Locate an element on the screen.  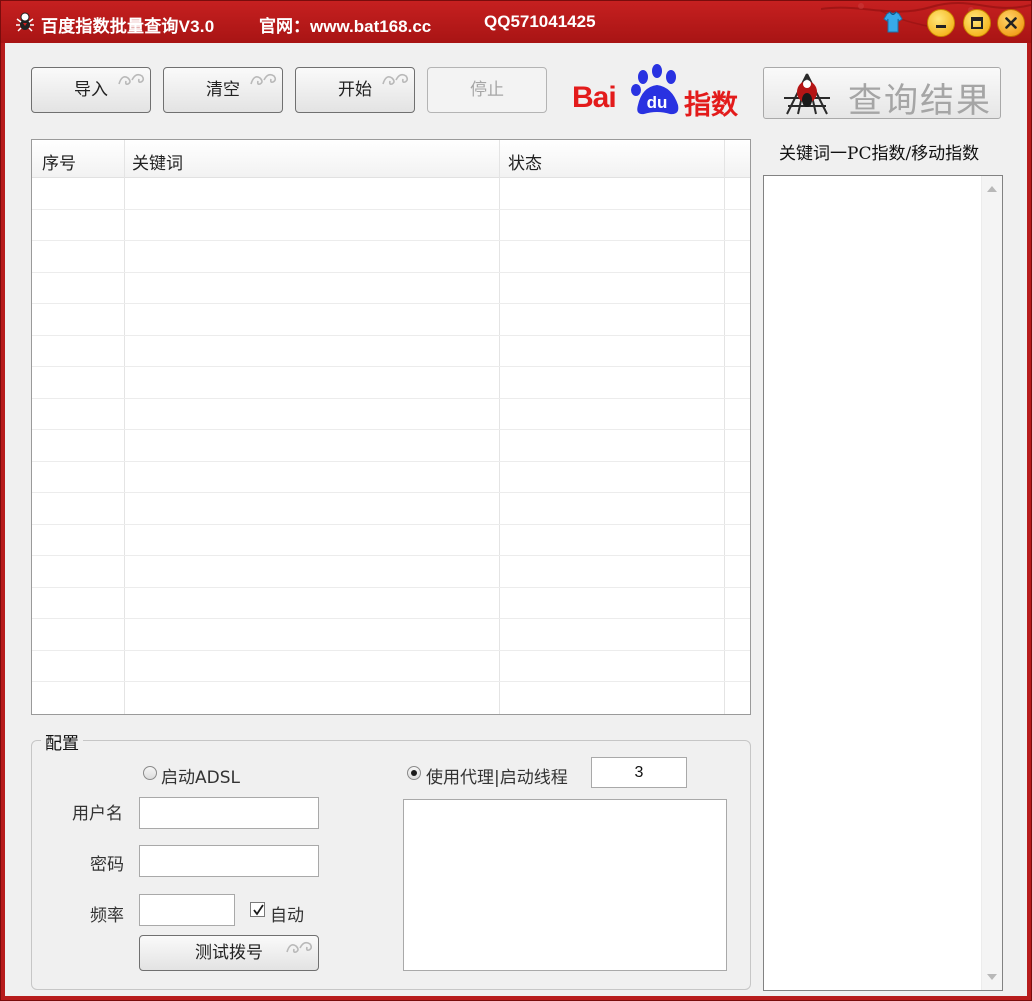
scroll-up-arrow-icon is located at coordinates (992, 189).